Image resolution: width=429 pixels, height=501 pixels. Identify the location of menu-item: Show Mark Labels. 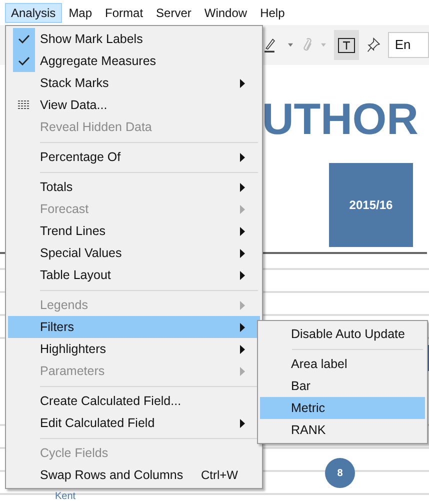
(134, 39).